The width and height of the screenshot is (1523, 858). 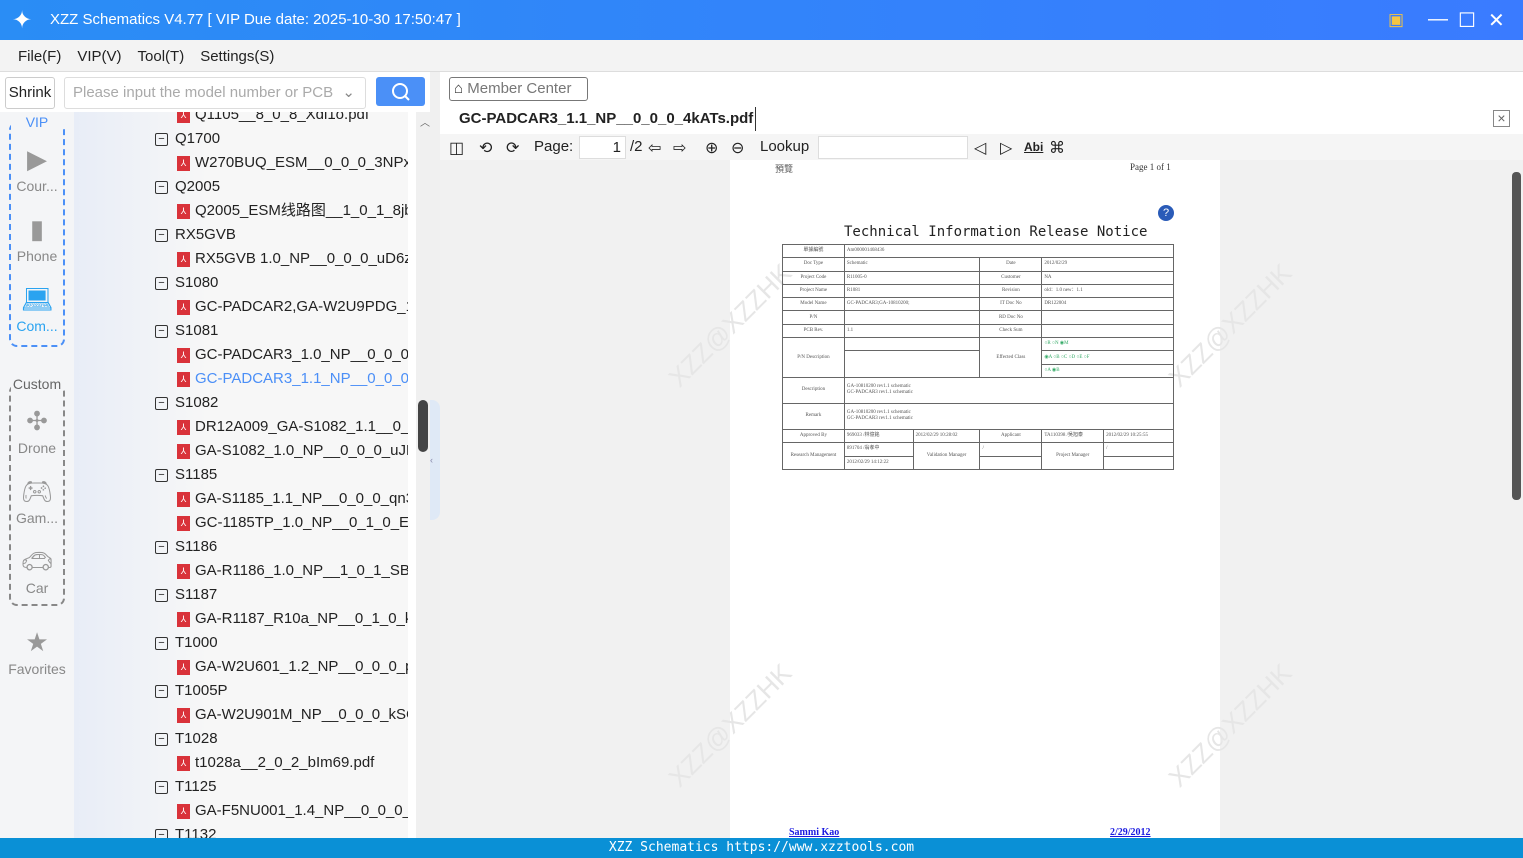 I want to click on category-phone: ▮ Phone, so click(x=37, y=239).